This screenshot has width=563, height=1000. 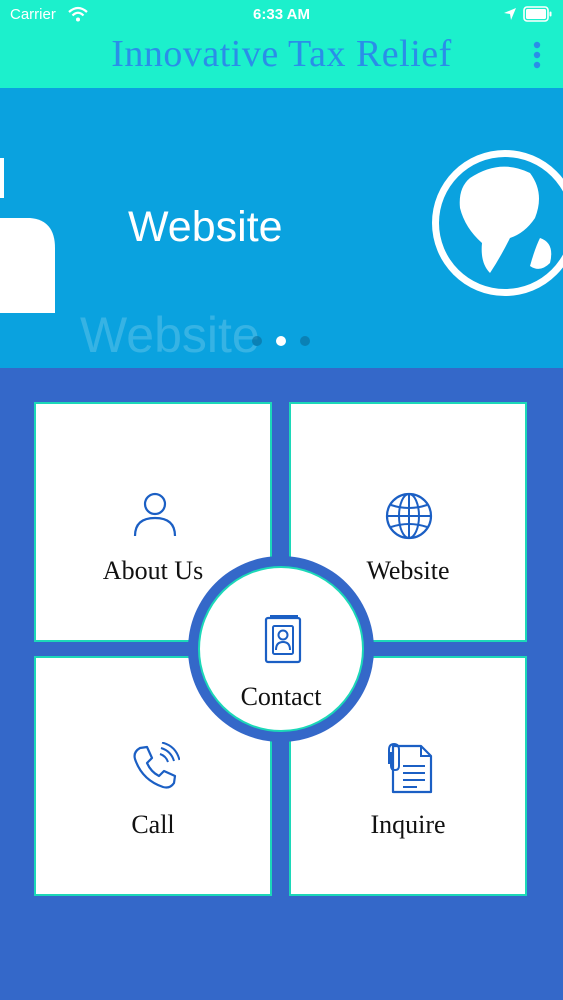 I want to click on app-header: Carrier 6:33 AM Innovative Tax Relief, so click(x=281, y=44).